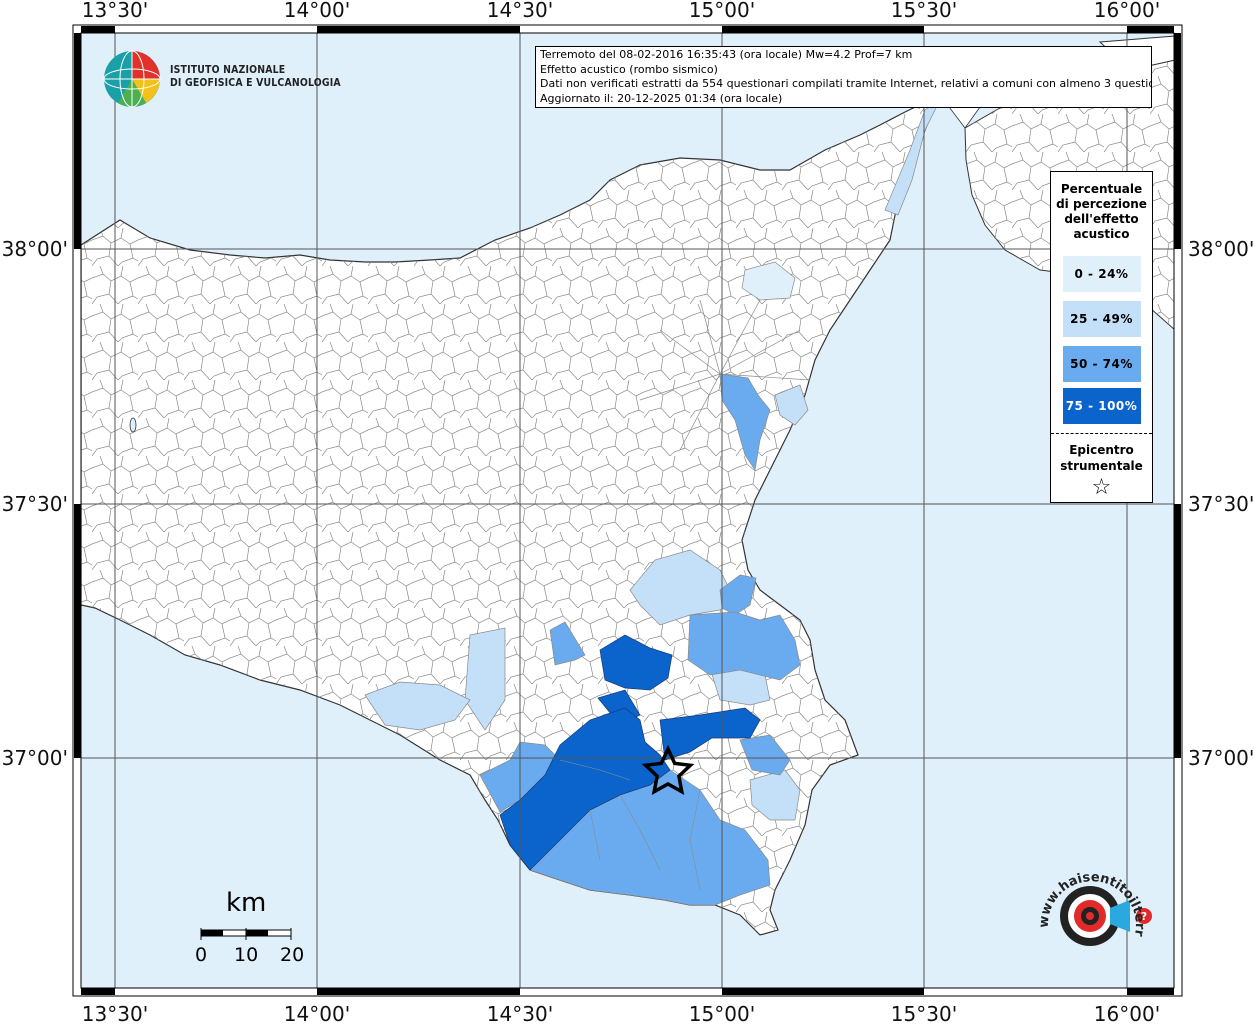 This screenshot has width=1254, height=1024. I want to click on star-outline-icon: ☆, so click(1101, 487).